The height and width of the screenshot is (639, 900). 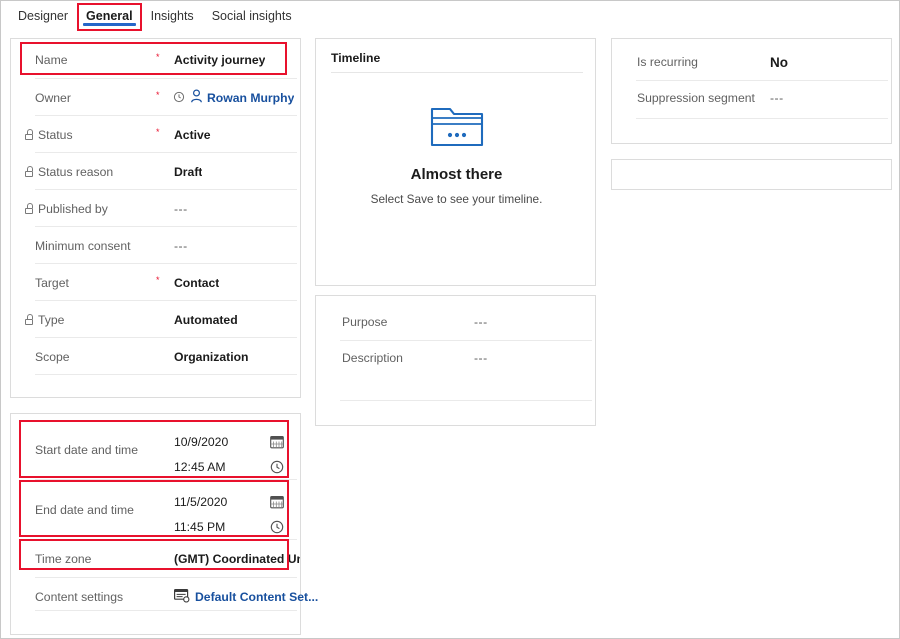 I want to click on start-time-row: 12:45 AM, so click(x=229, y=466).